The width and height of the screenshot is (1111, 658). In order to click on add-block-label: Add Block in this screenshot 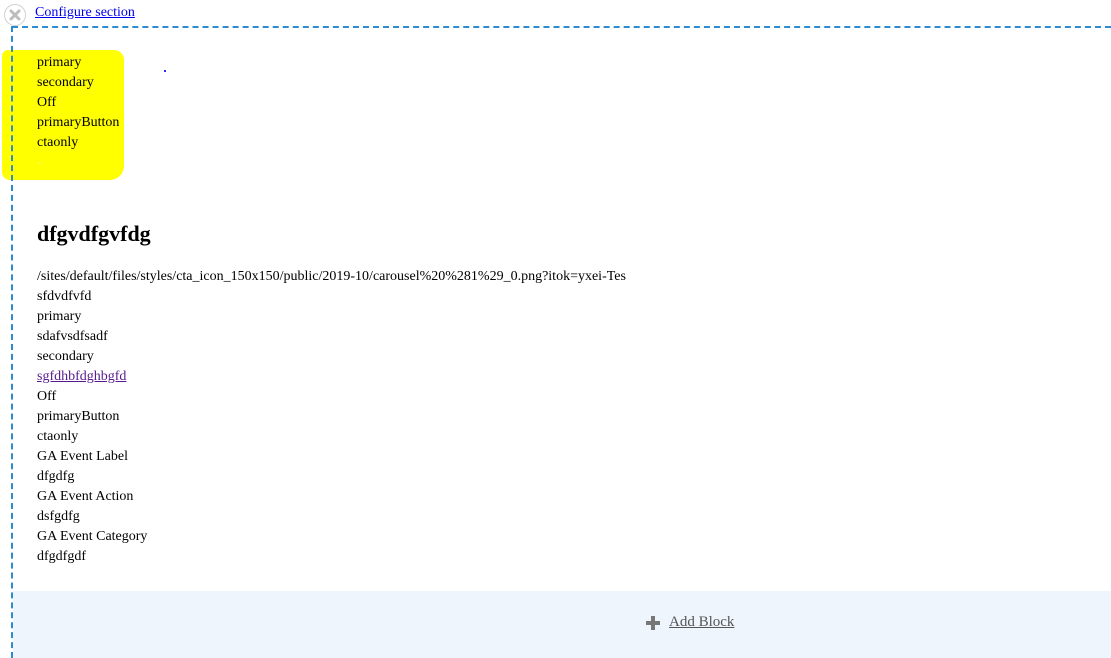, I will do `click(701, 622)`.